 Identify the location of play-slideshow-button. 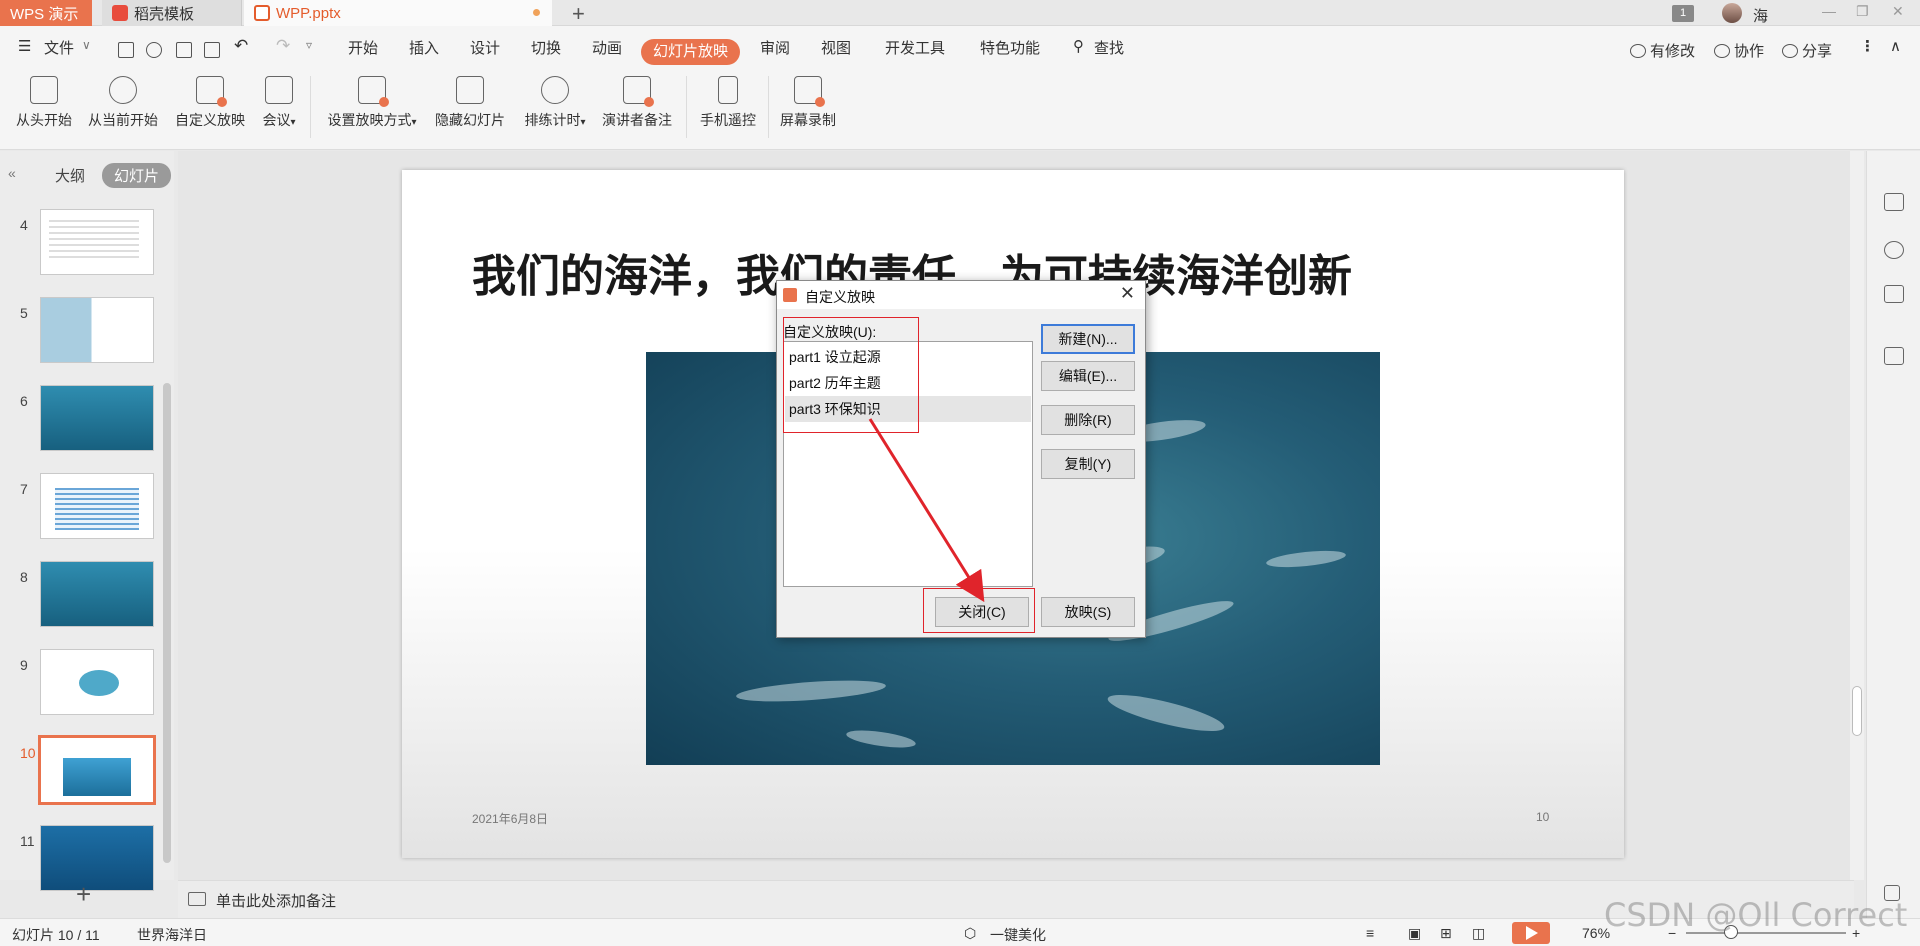
(1531, 933).